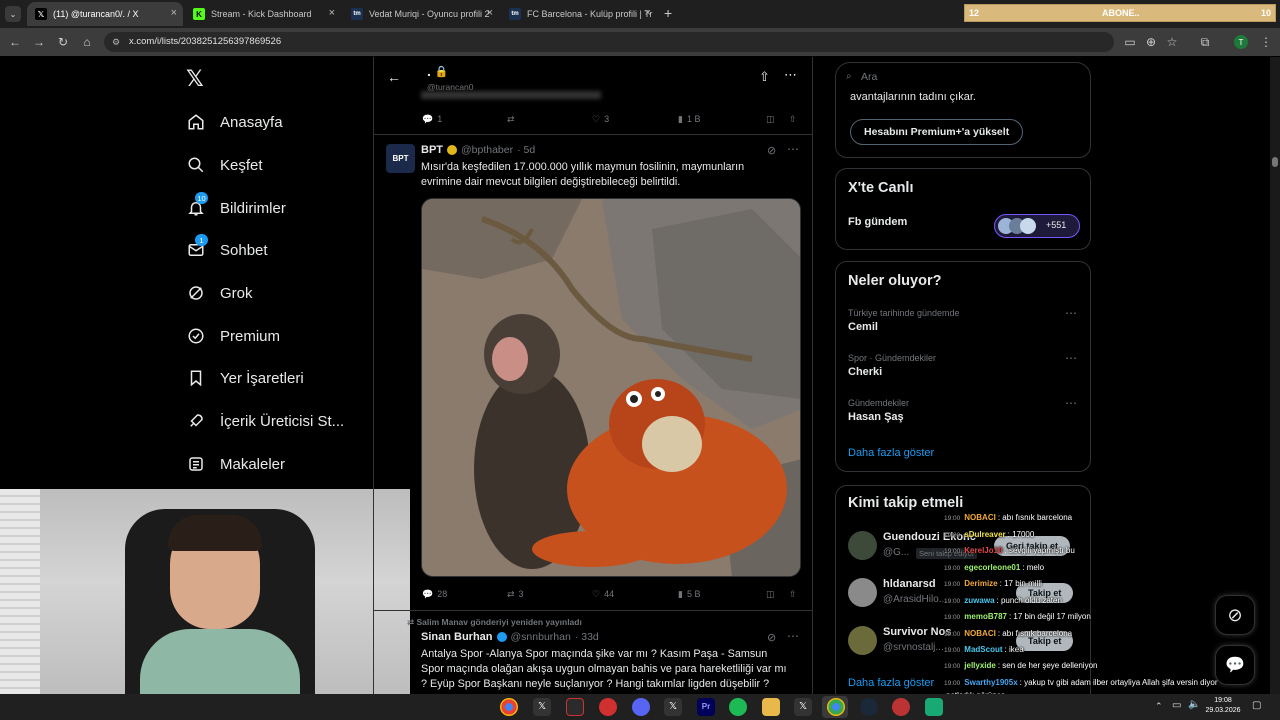 This screenshot has width=1280, height=720. I want to click on live-space-name: Fb gündem, so click(877, 222).